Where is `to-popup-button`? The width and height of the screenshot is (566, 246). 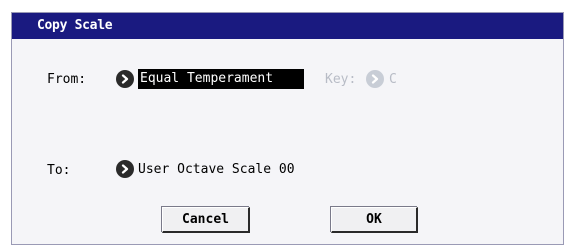 to-popup-button is located at coordinates (125, 169).